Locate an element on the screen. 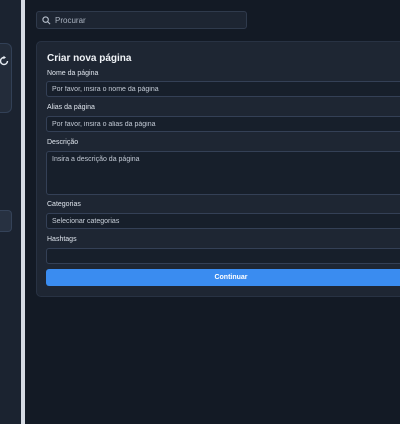  left-sidebar is located at coordinates (10, 212).